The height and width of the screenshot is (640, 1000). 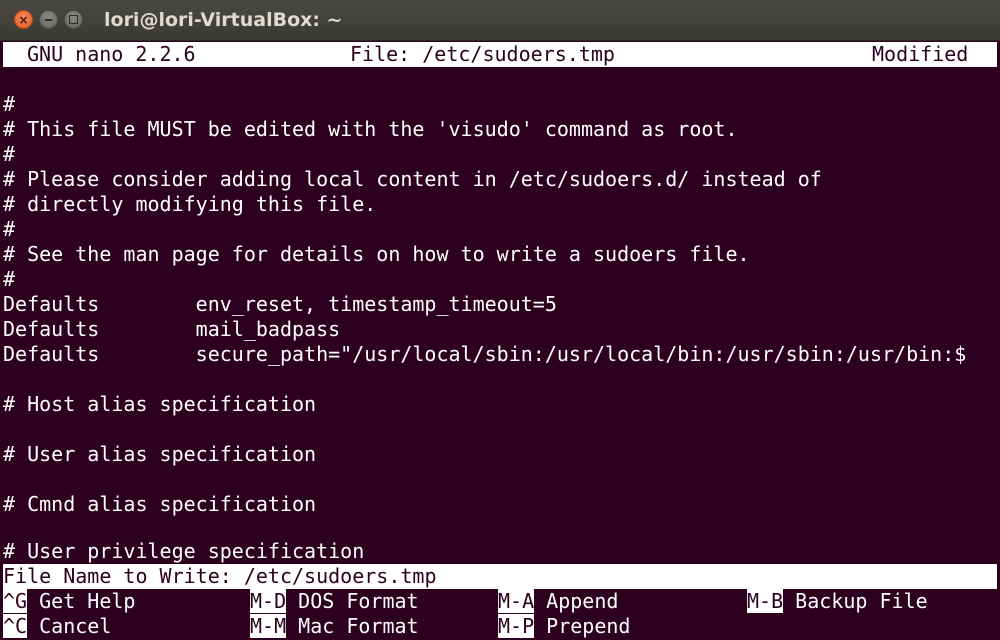 What do you see at coordinates (482, 54) in the screenshot?
I see `nano-file-label: File: /etc/sudoers.tmp` at bounding box center [482, 54].